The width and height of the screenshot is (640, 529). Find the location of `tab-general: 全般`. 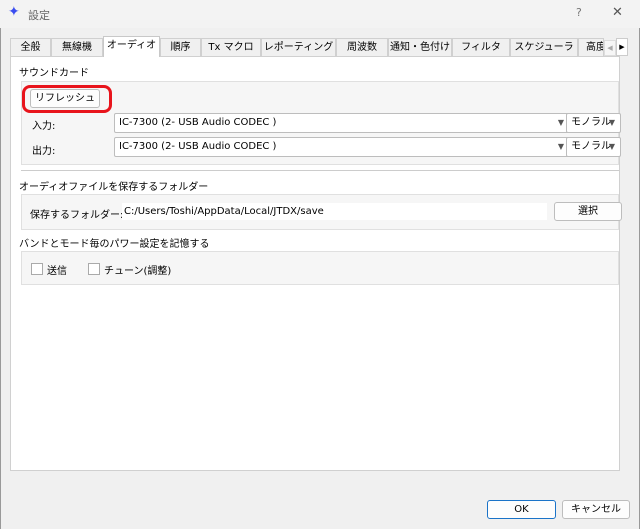

tab-general: 全般 is located at coordinates (30, 47).